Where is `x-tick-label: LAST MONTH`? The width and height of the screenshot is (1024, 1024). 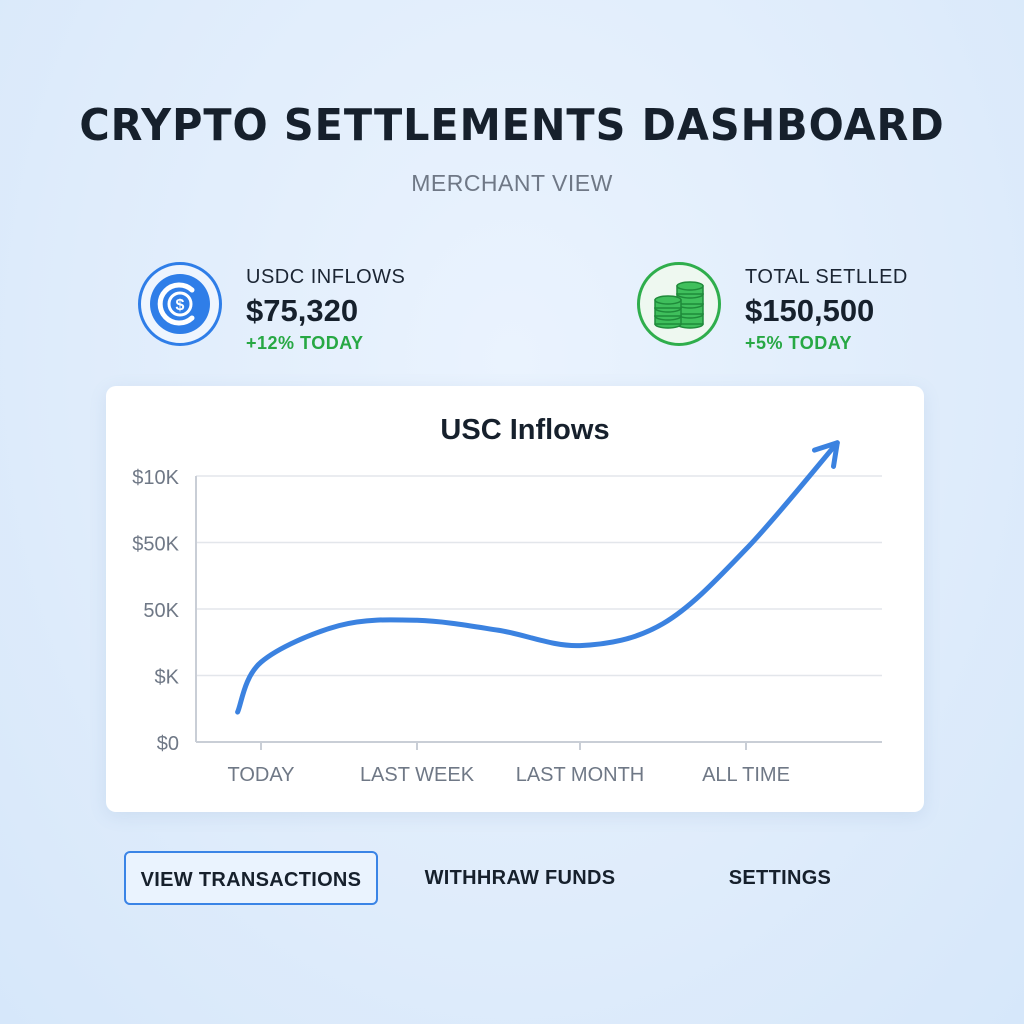
x-tick-label: LAST MONTH is located at coordinates (580, 775).